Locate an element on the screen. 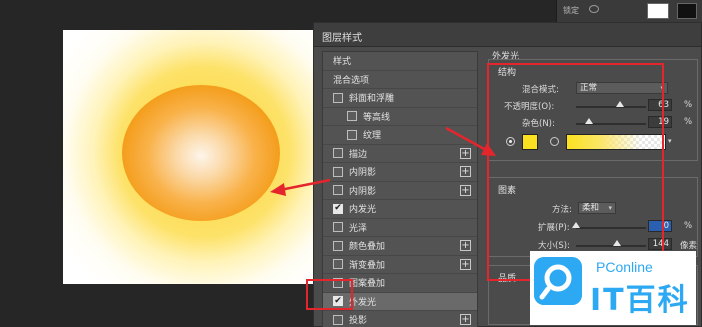  style-row: 等高线 is located at coordinates (400, 117).